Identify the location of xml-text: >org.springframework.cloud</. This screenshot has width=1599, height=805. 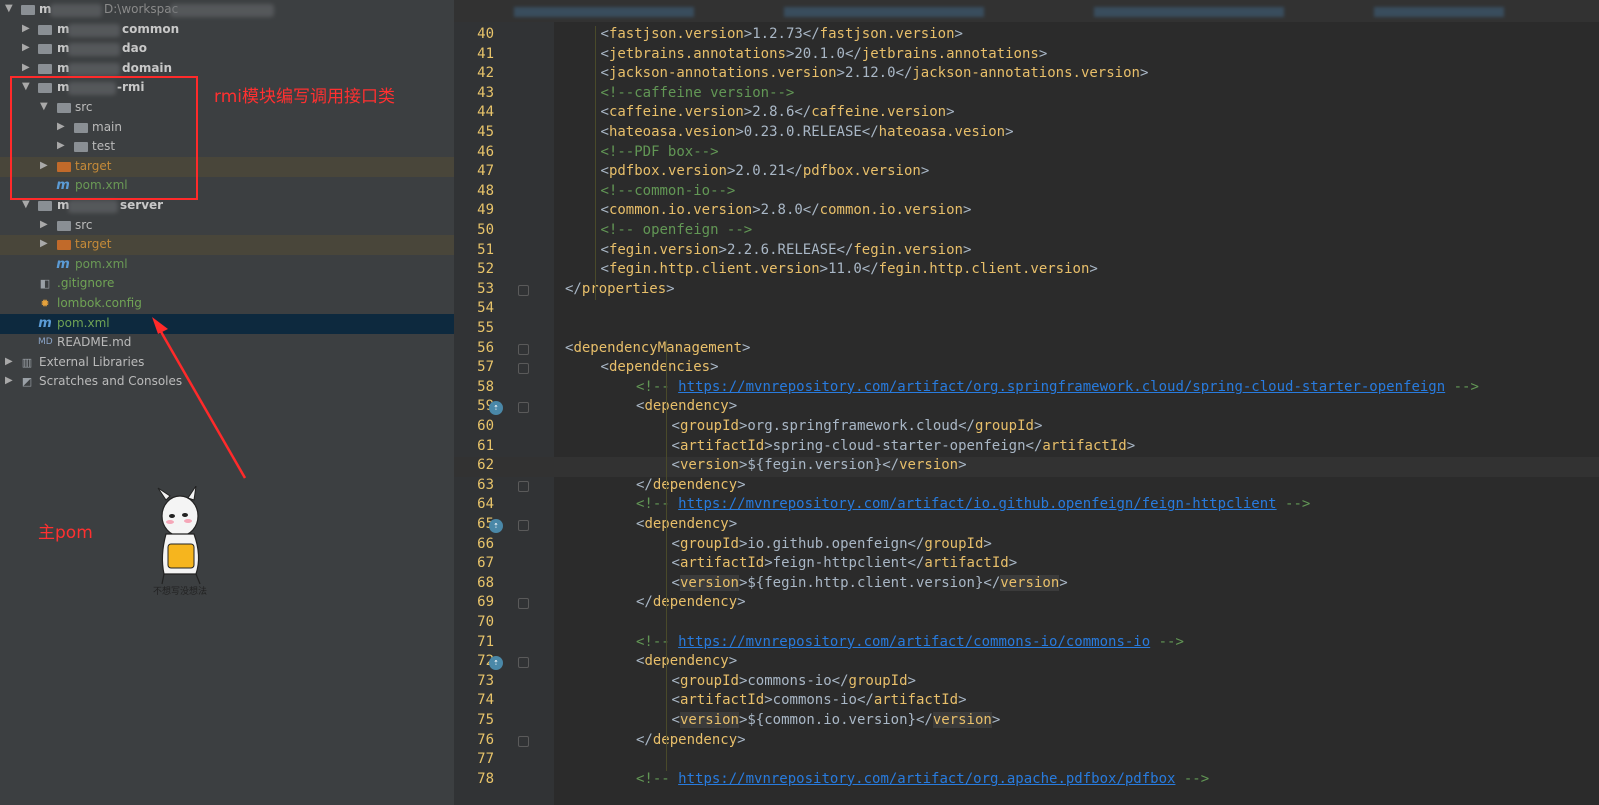
(856, 426).